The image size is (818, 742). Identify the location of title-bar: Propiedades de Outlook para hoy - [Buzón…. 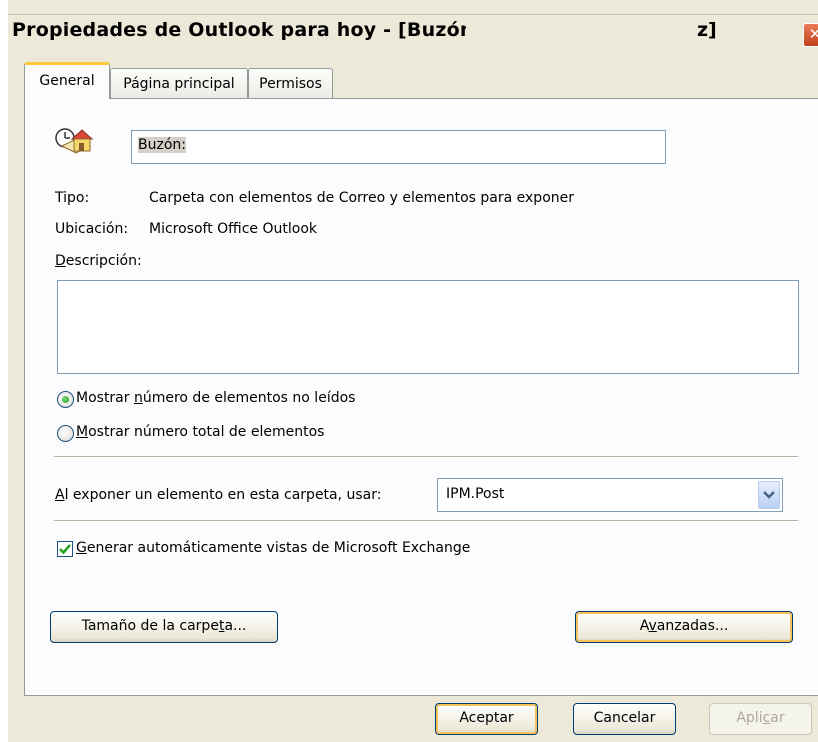
(413, 31).